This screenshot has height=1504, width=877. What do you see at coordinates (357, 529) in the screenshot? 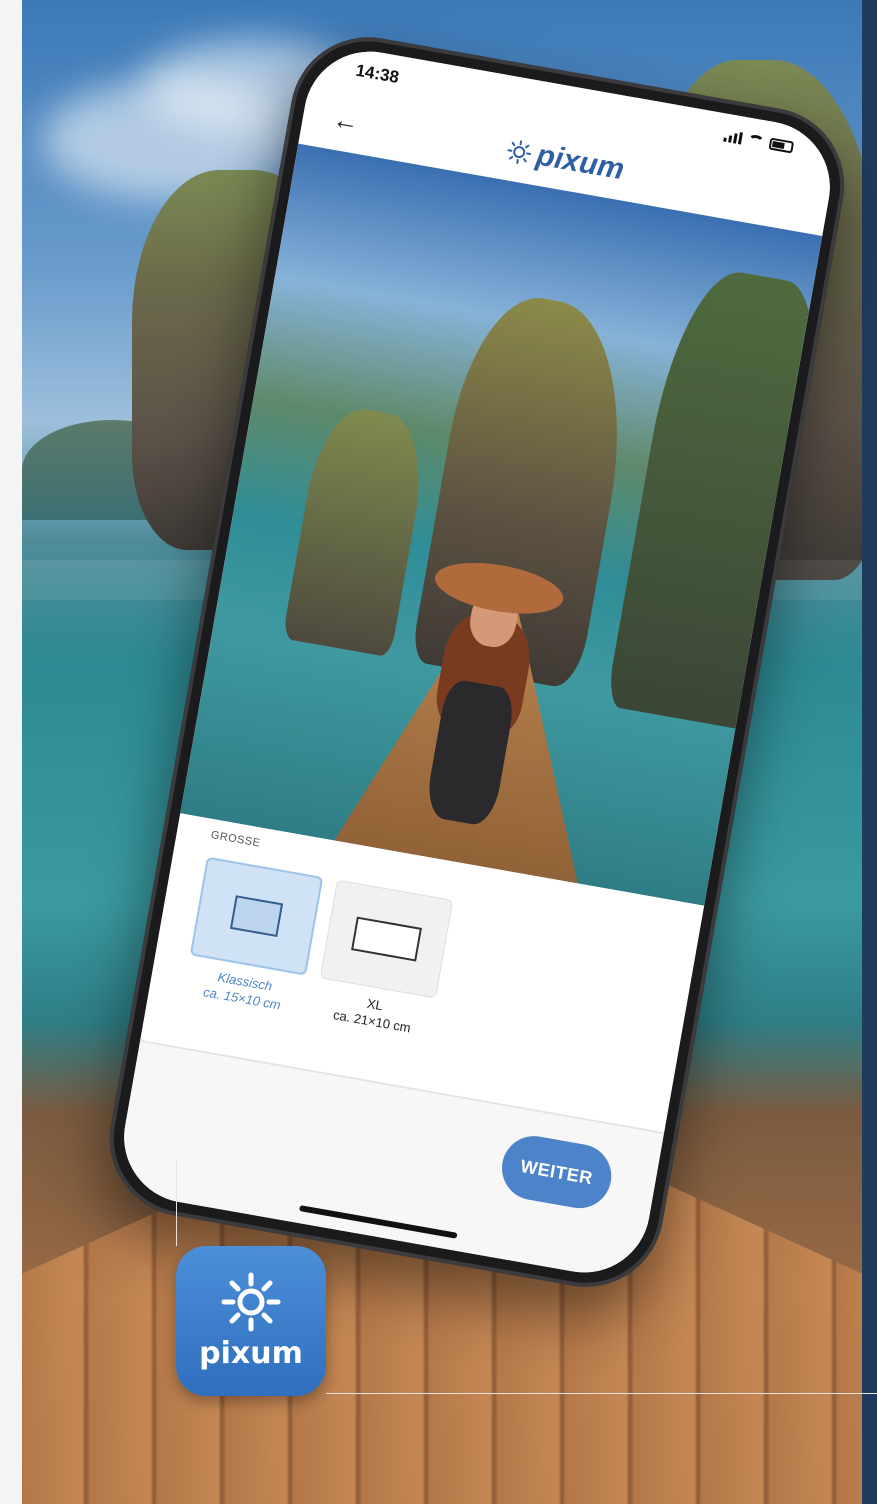
I see `photo-rock` at bounding box center [357, 529].